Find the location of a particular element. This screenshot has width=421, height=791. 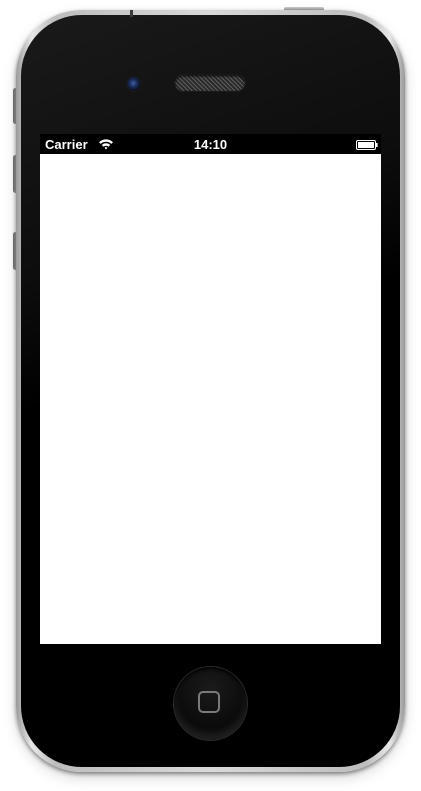

home-button-icon is located at coordinates (209, 702).